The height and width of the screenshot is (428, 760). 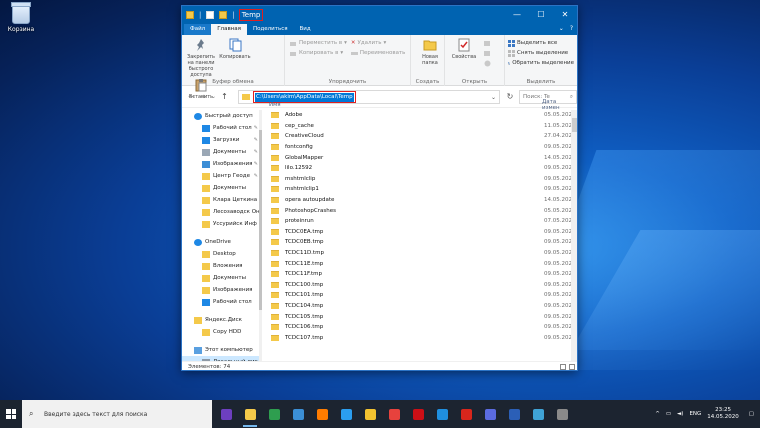 I want to click on sidebar-item: Быстрый доступ, so click(x=221, y=116).